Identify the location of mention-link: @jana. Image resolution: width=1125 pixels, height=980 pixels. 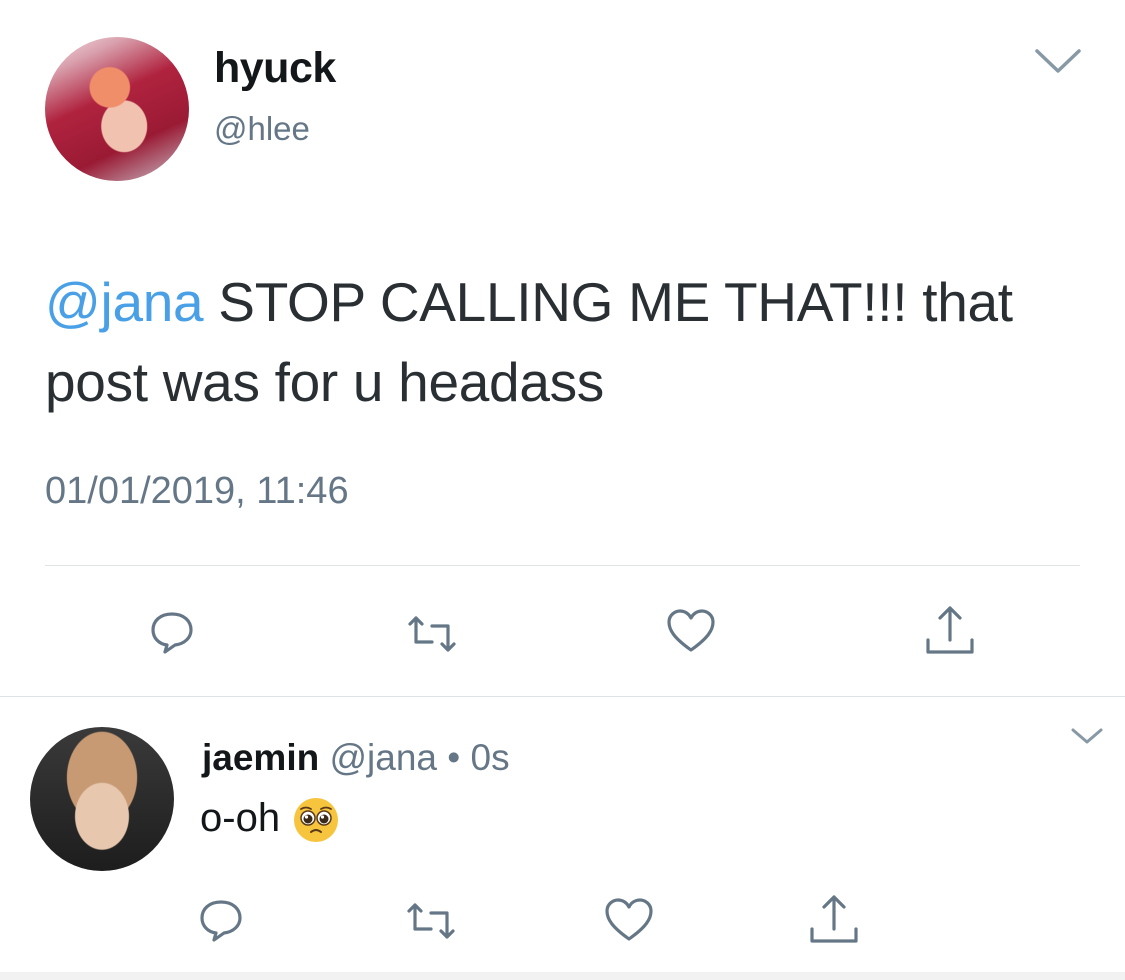
(124, 302).